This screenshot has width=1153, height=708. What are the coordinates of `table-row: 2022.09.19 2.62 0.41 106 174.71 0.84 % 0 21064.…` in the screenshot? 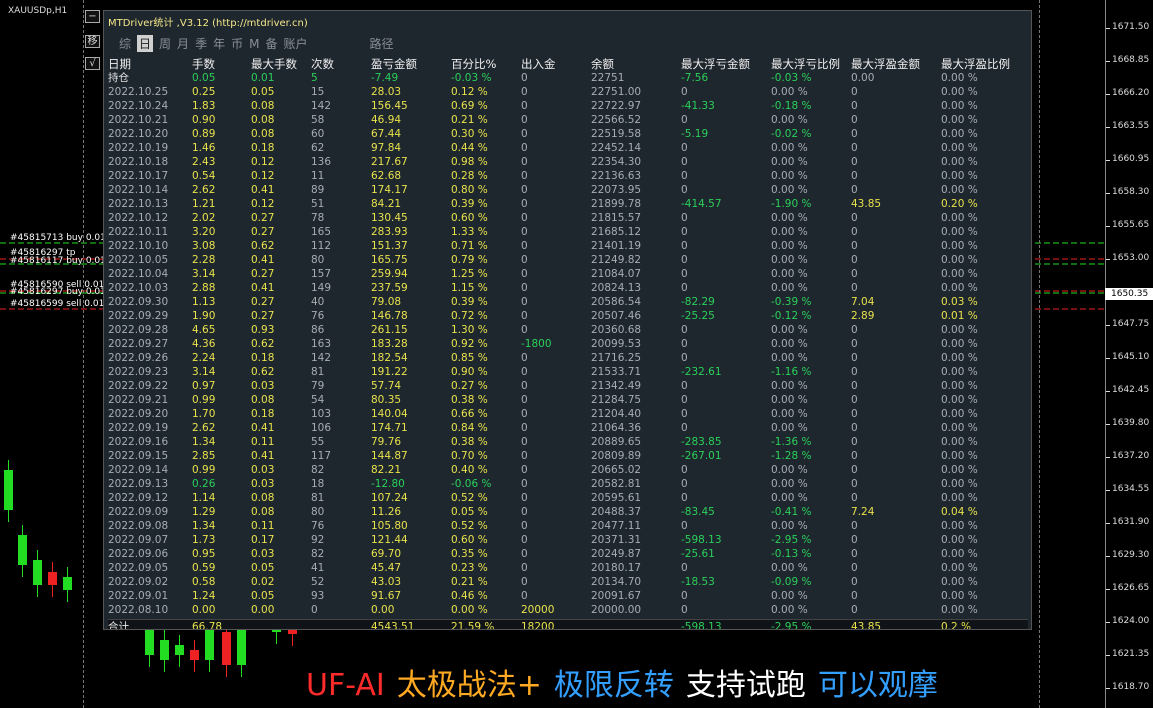 It's located at (568, 428).